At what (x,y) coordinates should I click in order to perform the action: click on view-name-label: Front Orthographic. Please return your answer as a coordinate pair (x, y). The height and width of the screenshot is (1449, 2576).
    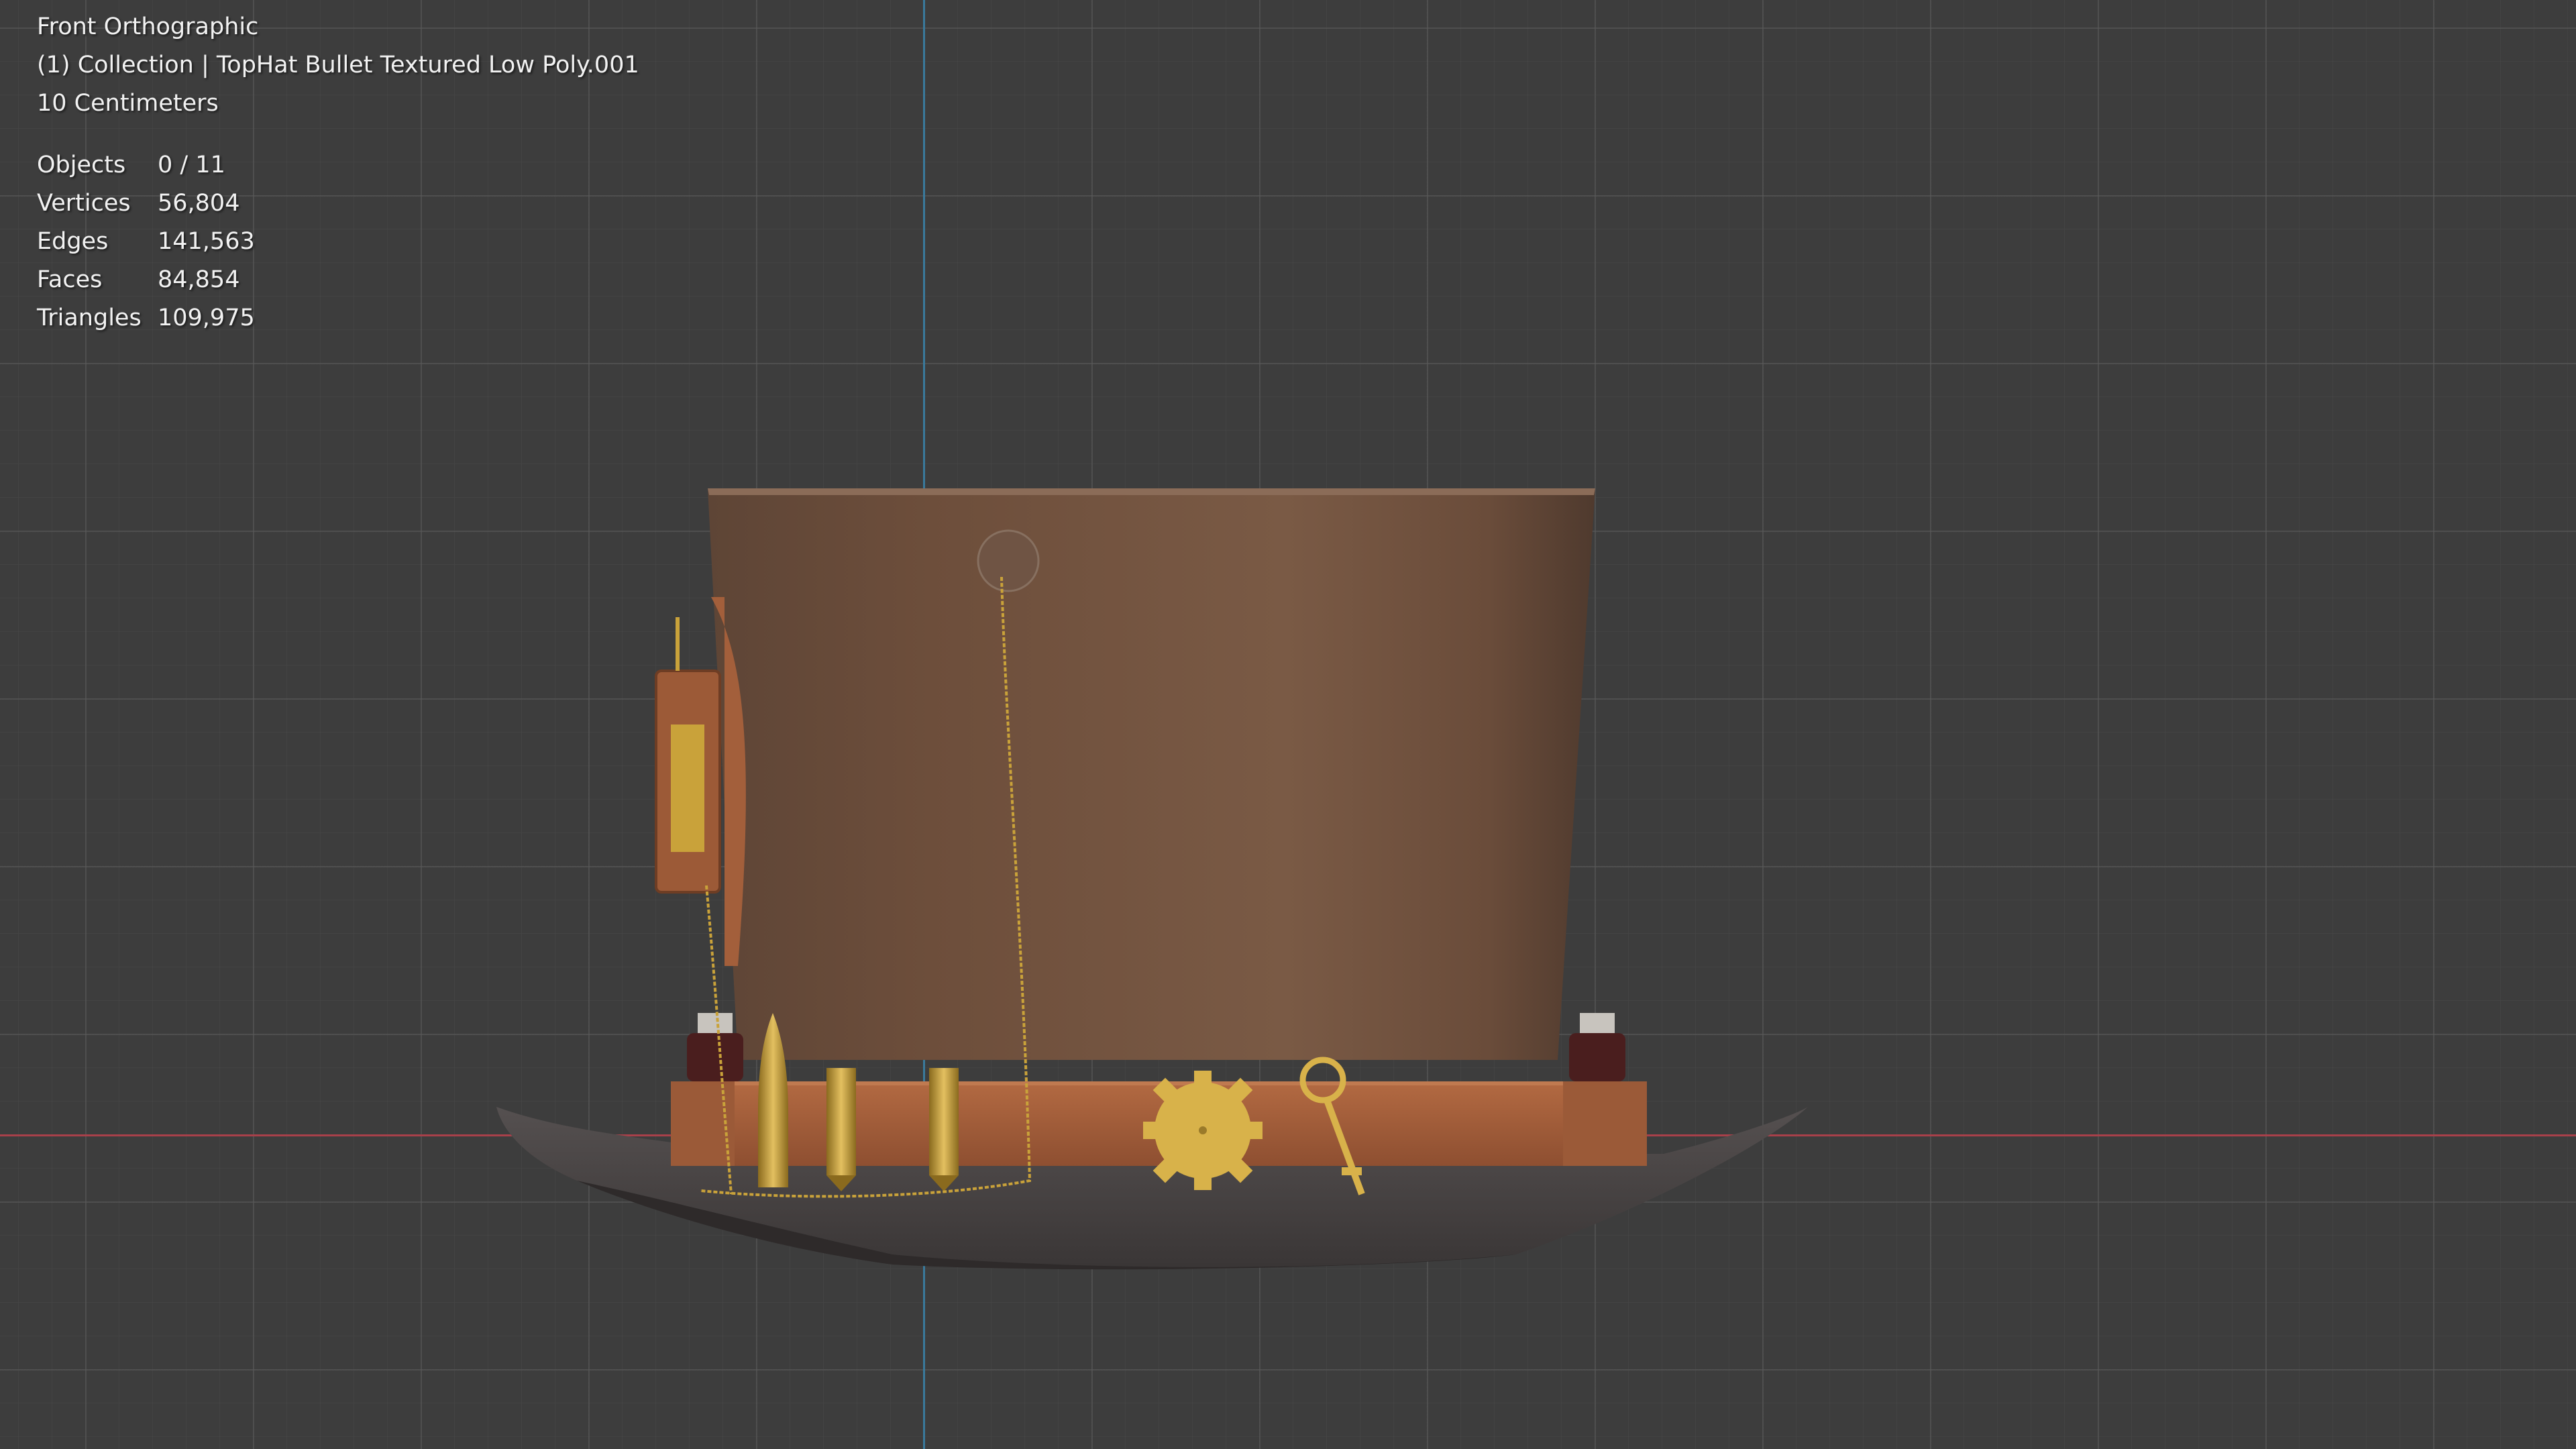
    Looking at the image, I should click on (148, 26).